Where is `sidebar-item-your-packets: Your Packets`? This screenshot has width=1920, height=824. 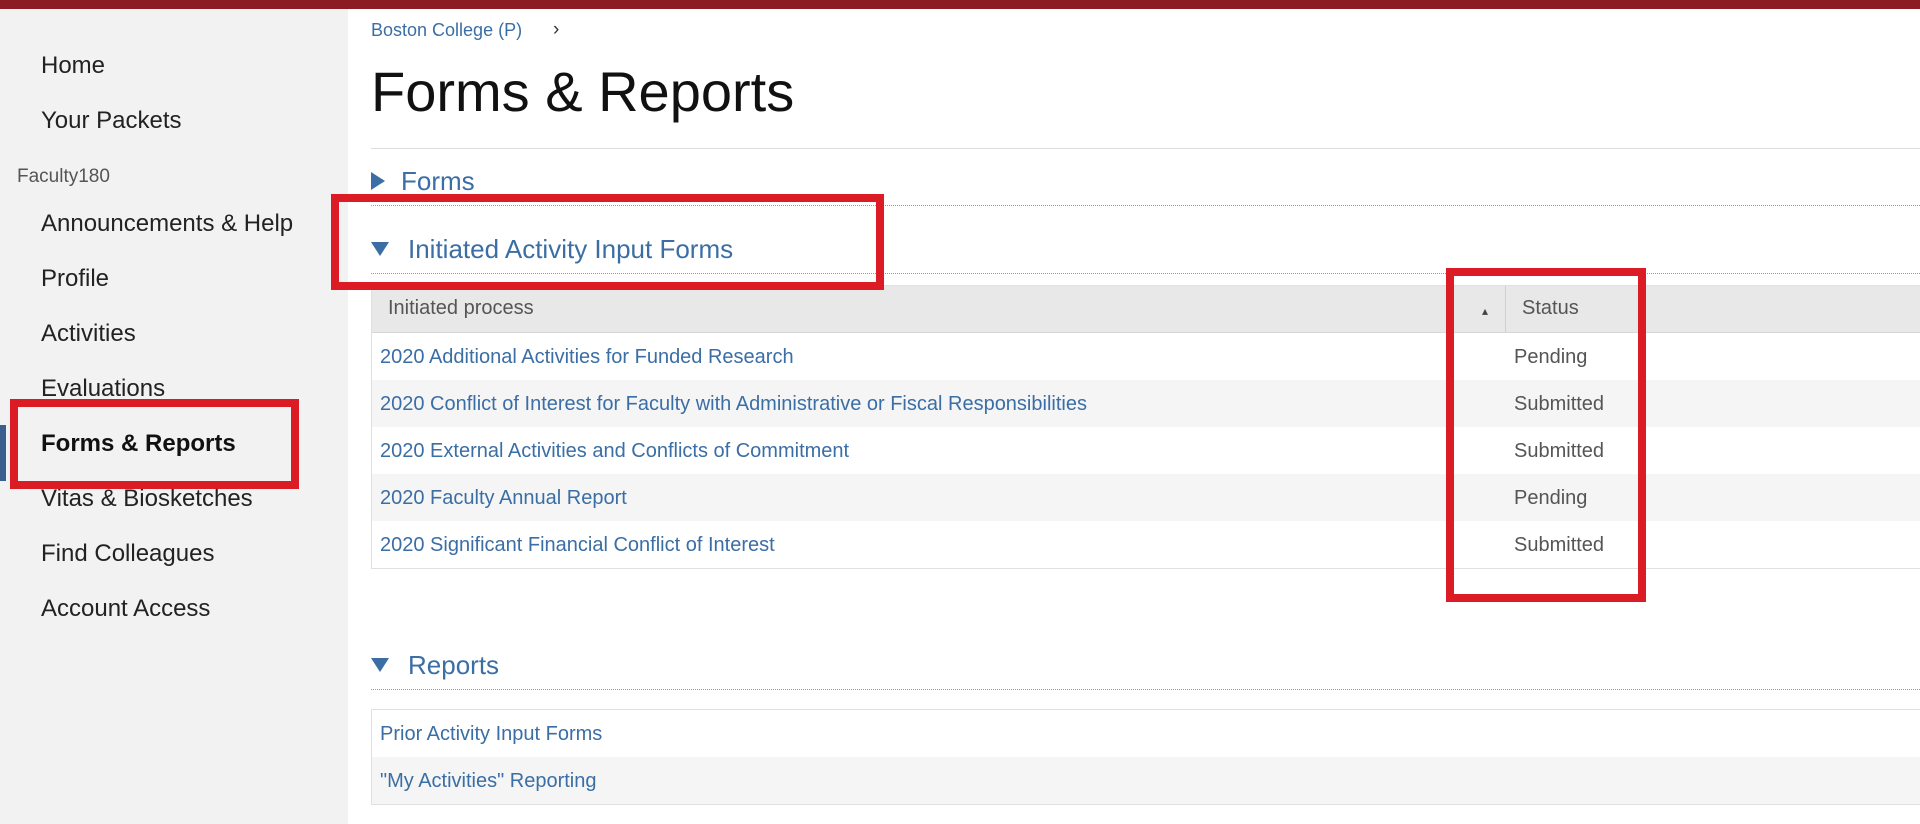
sidebar-item-your-packets: Your Packets is located at coordinates (111, 121).